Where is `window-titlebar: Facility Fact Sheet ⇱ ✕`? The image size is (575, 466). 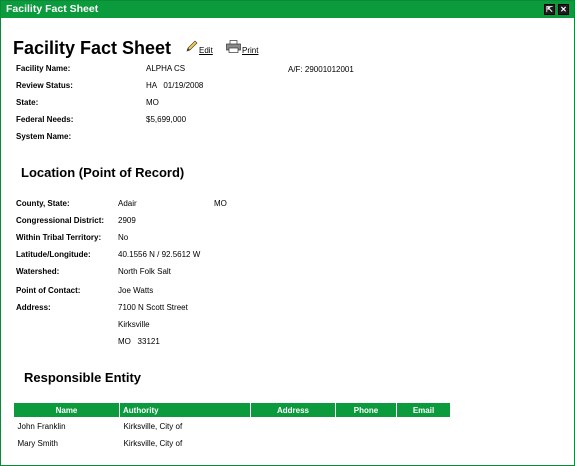
window-titlebar: Facility Fact Sheet ⇱ ✕ is located at coordinates (287, 9).